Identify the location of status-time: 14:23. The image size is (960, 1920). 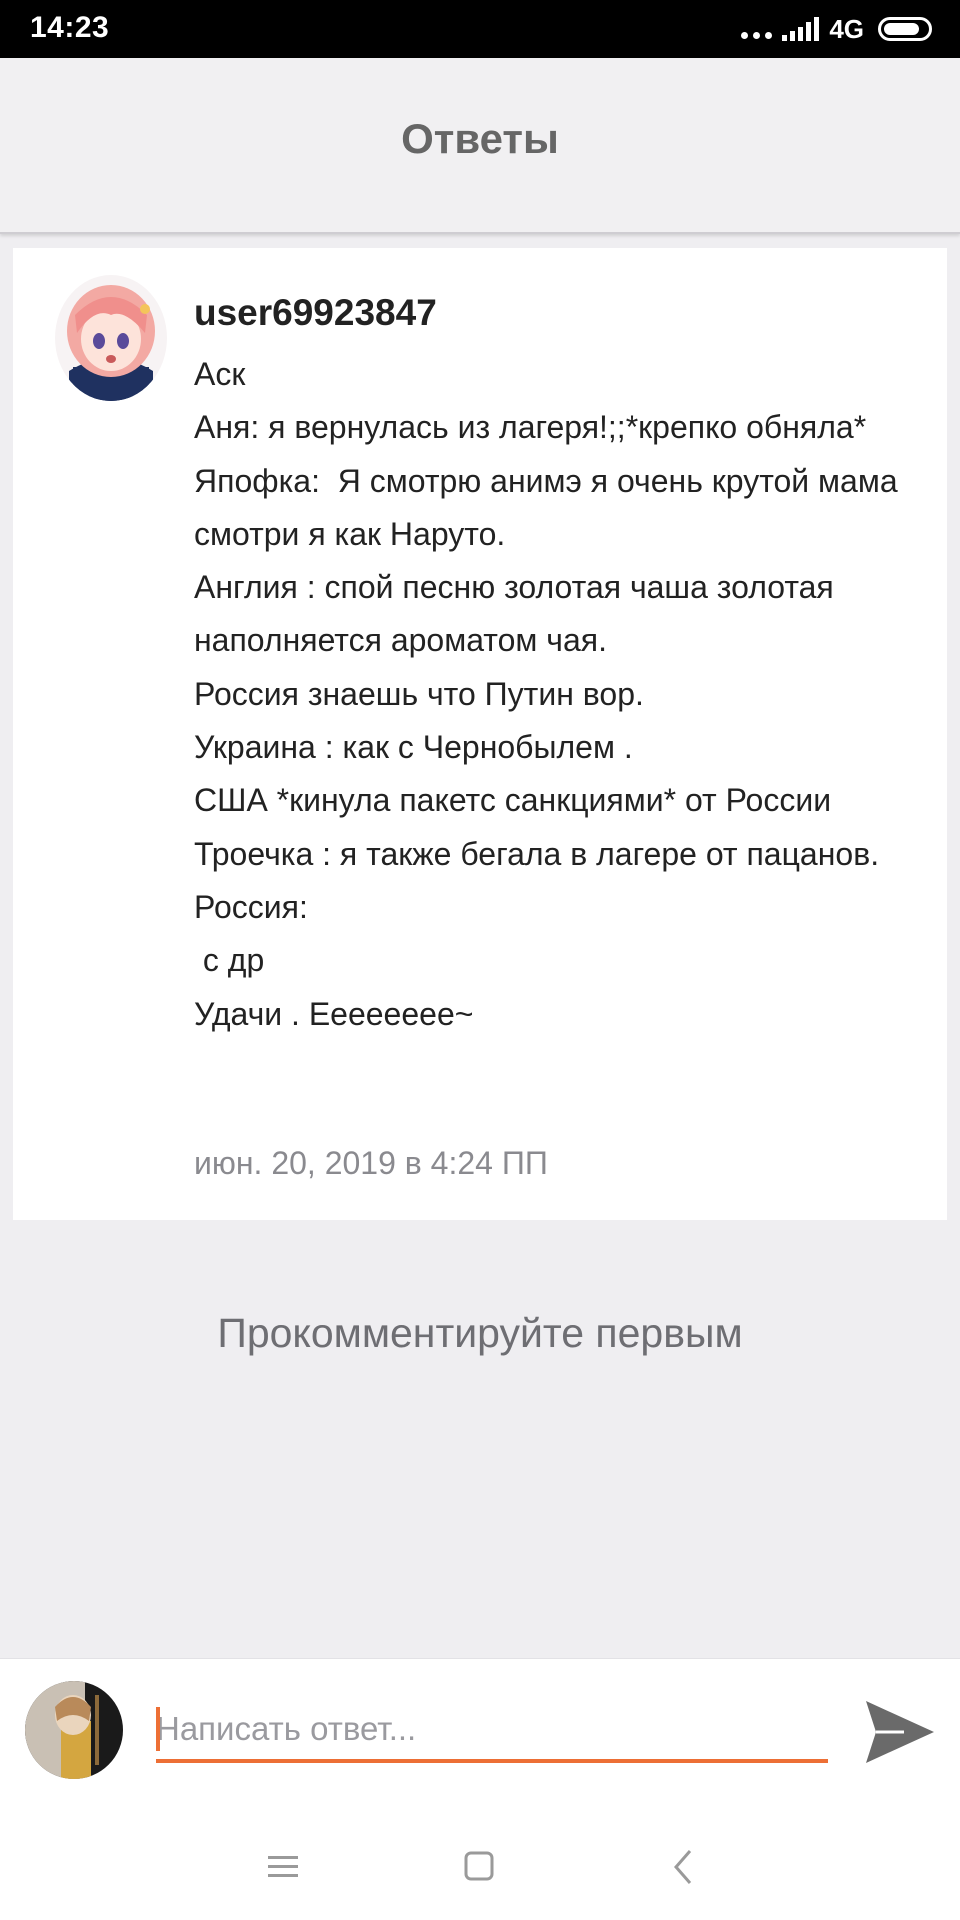
(70, 27).